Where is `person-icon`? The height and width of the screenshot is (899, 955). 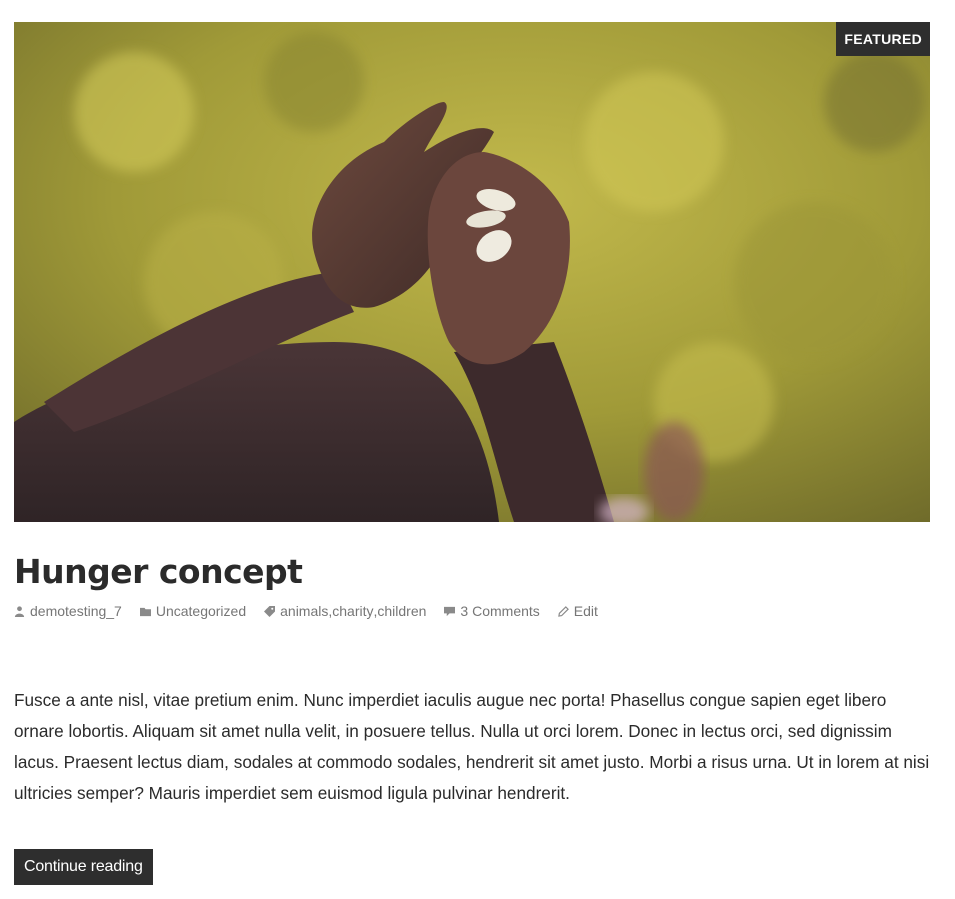 person-icon is located at coordinates (19, 611).